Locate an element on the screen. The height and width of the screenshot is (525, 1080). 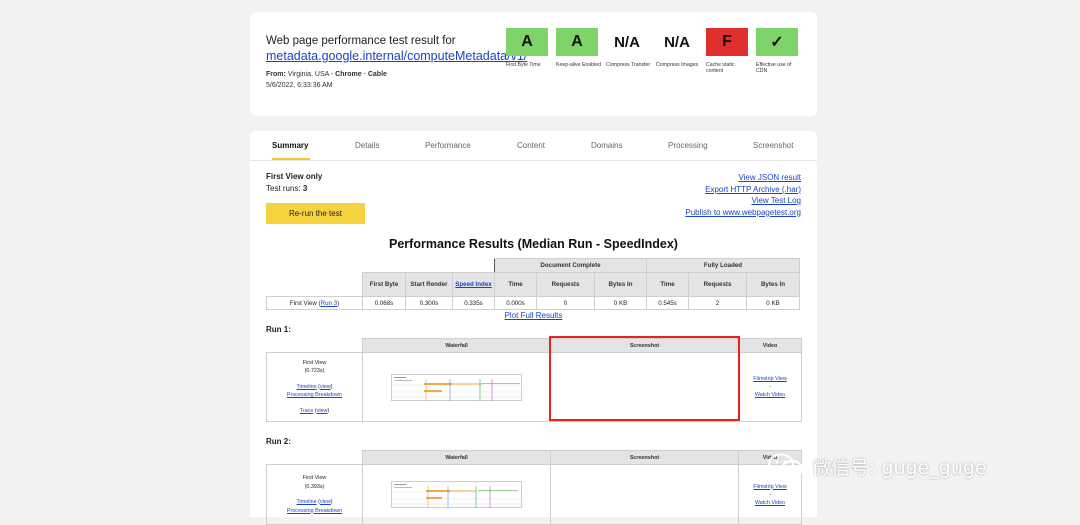
grade-cdn: ✓ Effective use of CDN is located at coordinates (777, 51).